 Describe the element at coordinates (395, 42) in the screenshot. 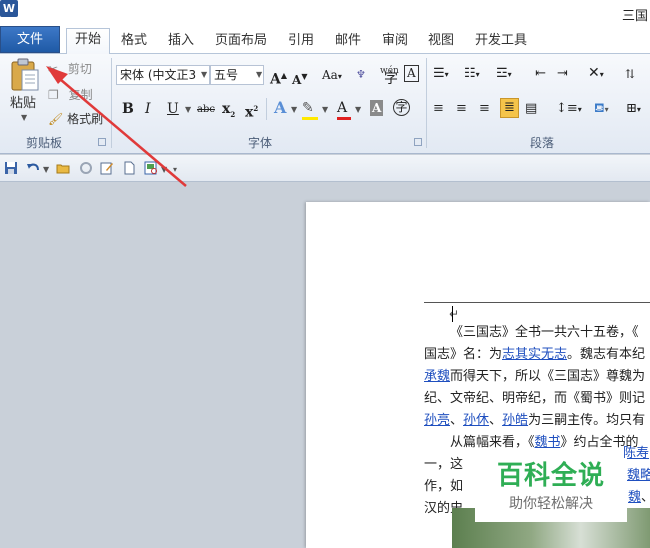

I see `tab-review: 审阅` at that location.